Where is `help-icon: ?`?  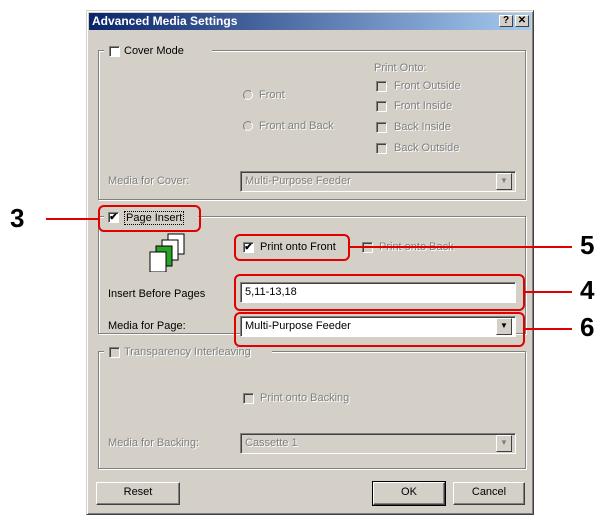 help-icon: ? is located at coordinates (506, 21).